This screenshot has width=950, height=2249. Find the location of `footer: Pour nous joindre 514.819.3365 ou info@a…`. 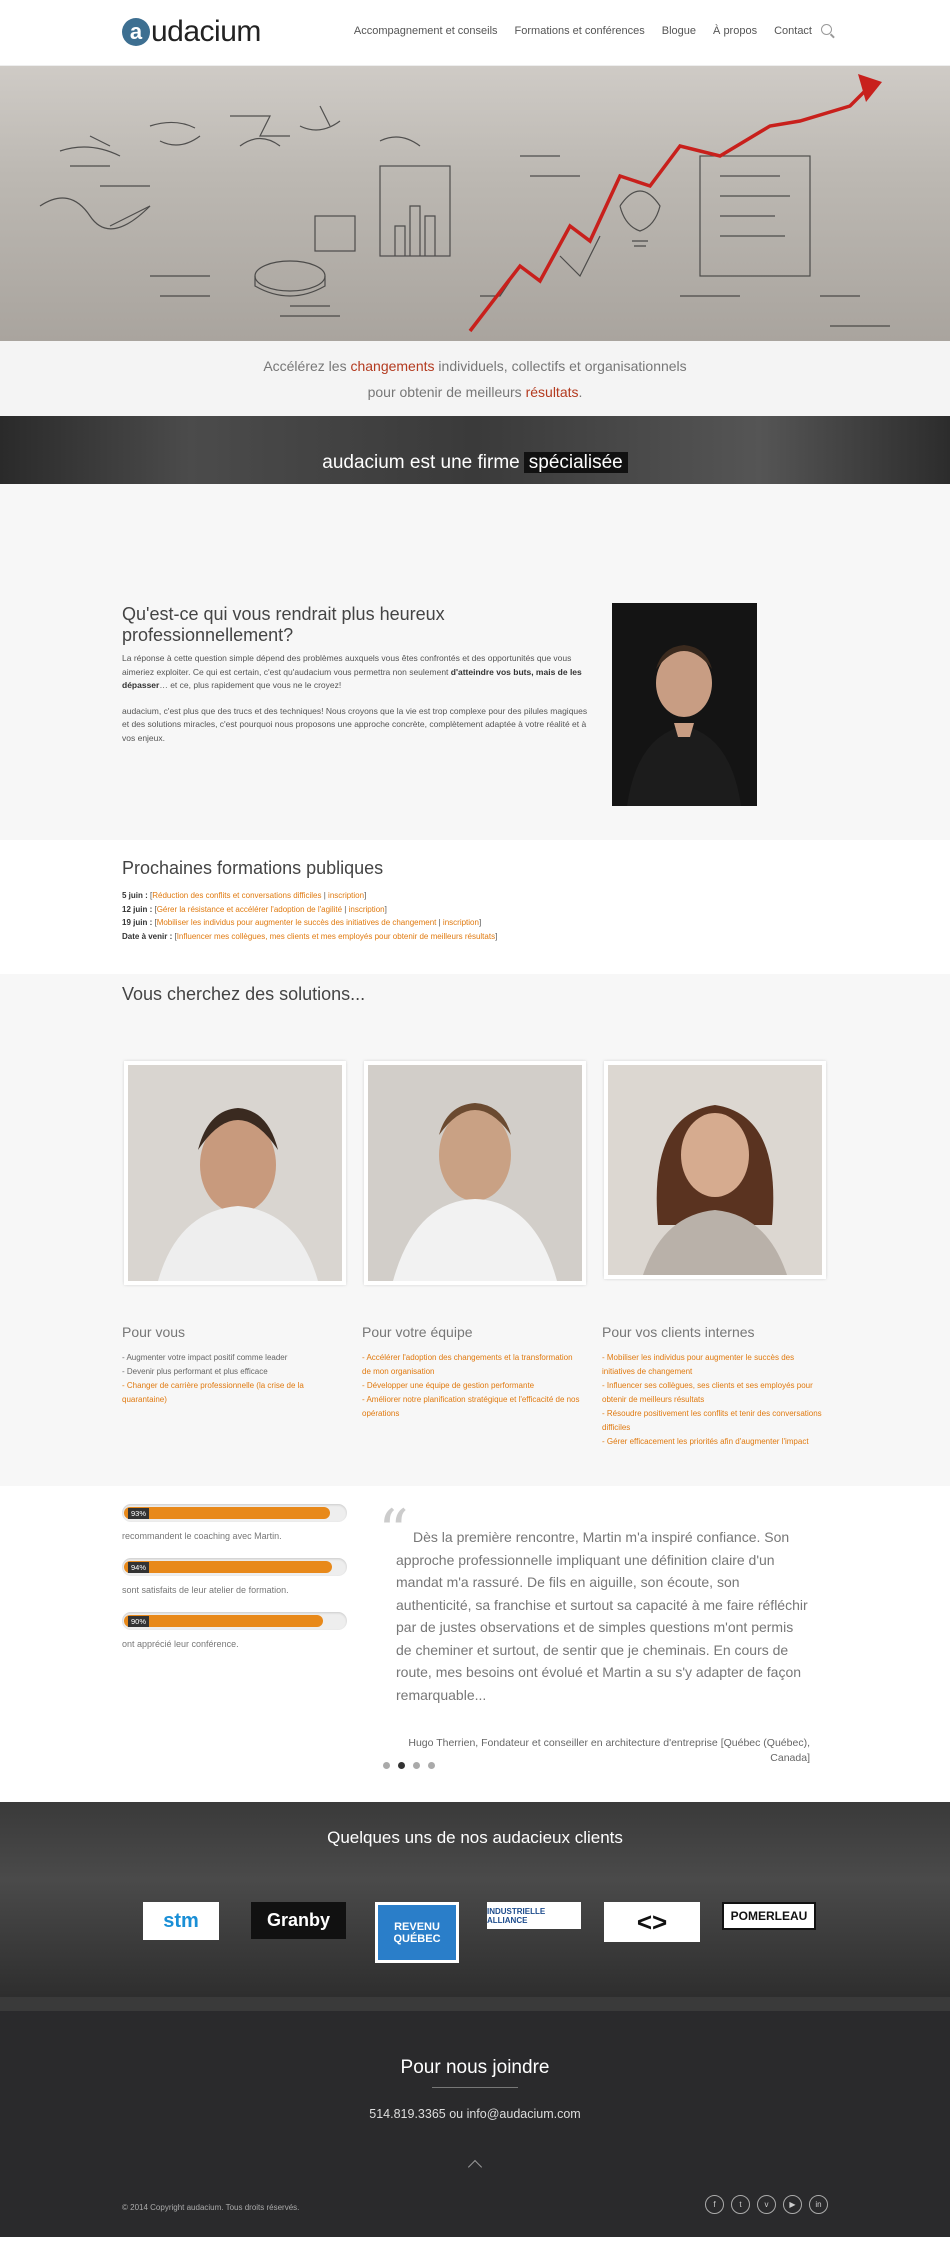

footer: Pour nous joindre 514.819.3365 ou info@a… is located at coordinates (475, 2117).